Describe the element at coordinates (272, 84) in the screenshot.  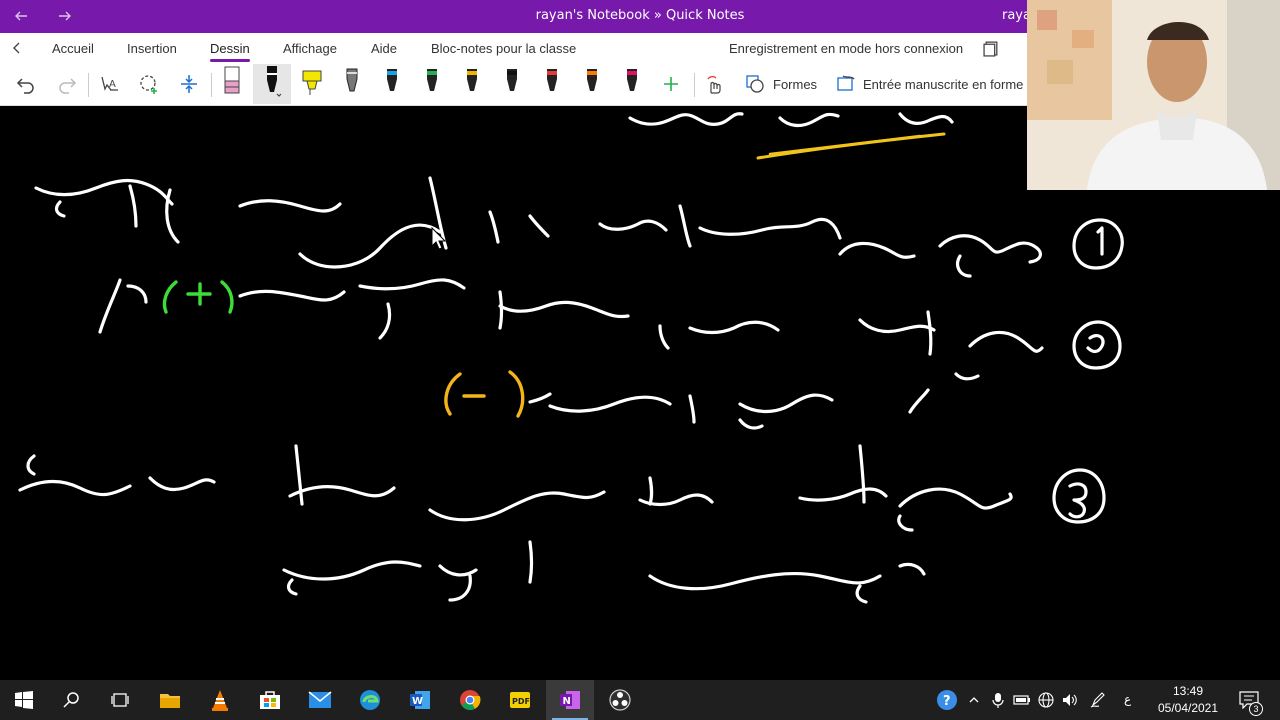
I see `pen-black-selected-icon` at that location.